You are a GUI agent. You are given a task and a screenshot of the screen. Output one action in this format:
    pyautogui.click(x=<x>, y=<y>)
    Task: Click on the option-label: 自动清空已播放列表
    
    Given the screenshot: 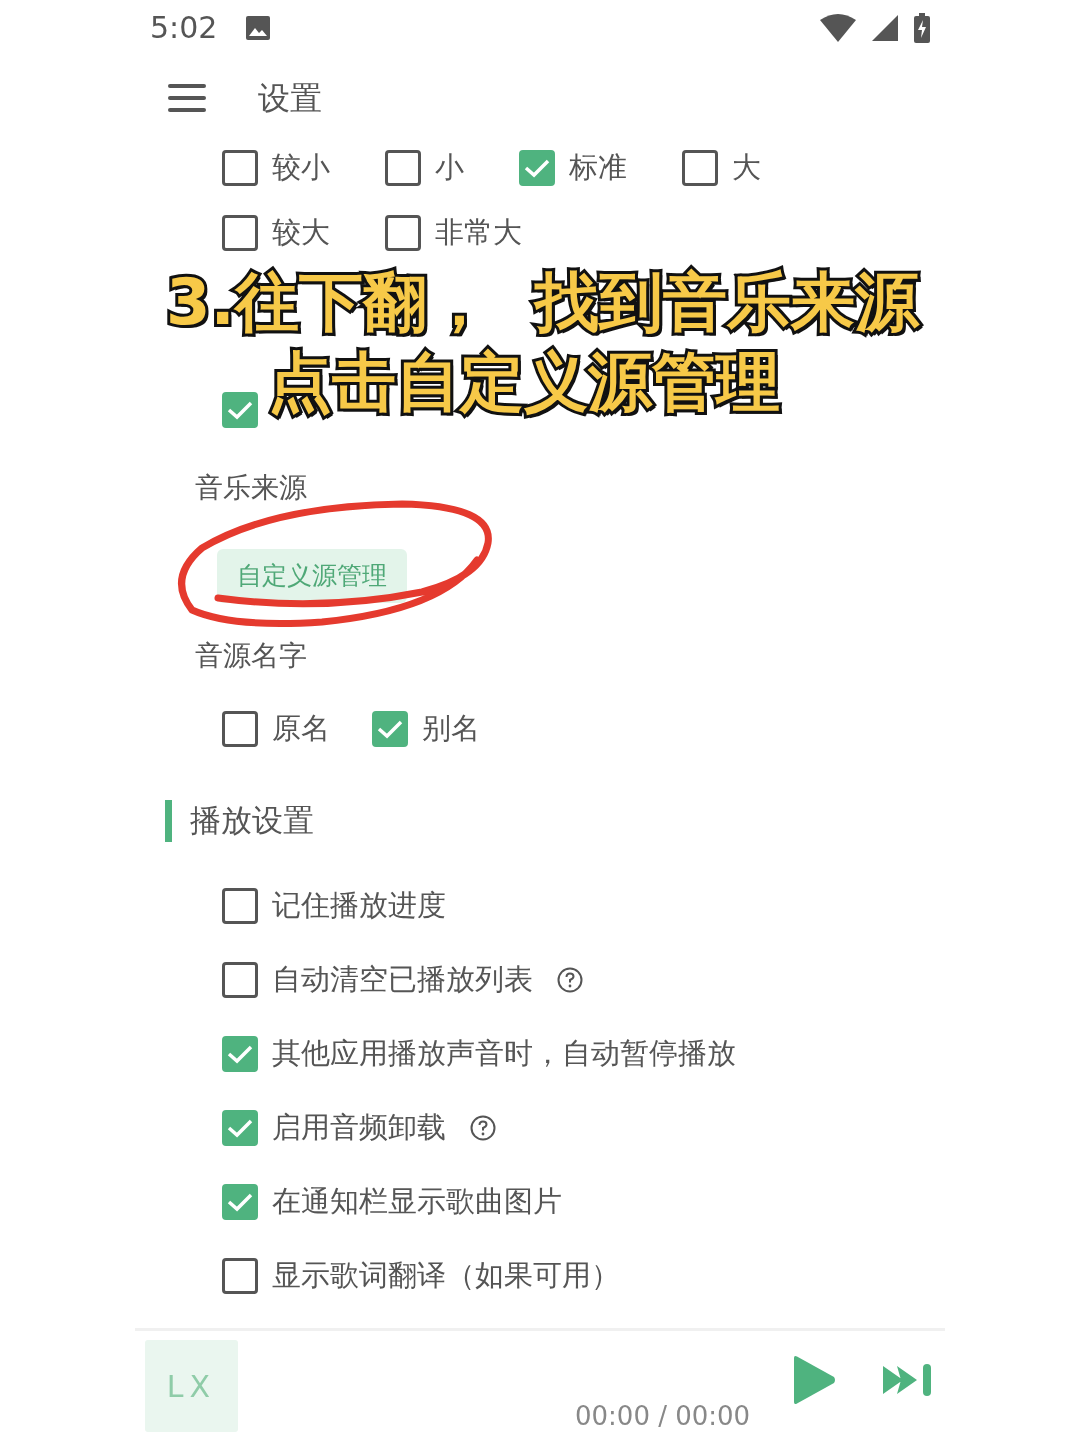 What is the action you would take?
    pyautogui.click(x=402, y=979)
    